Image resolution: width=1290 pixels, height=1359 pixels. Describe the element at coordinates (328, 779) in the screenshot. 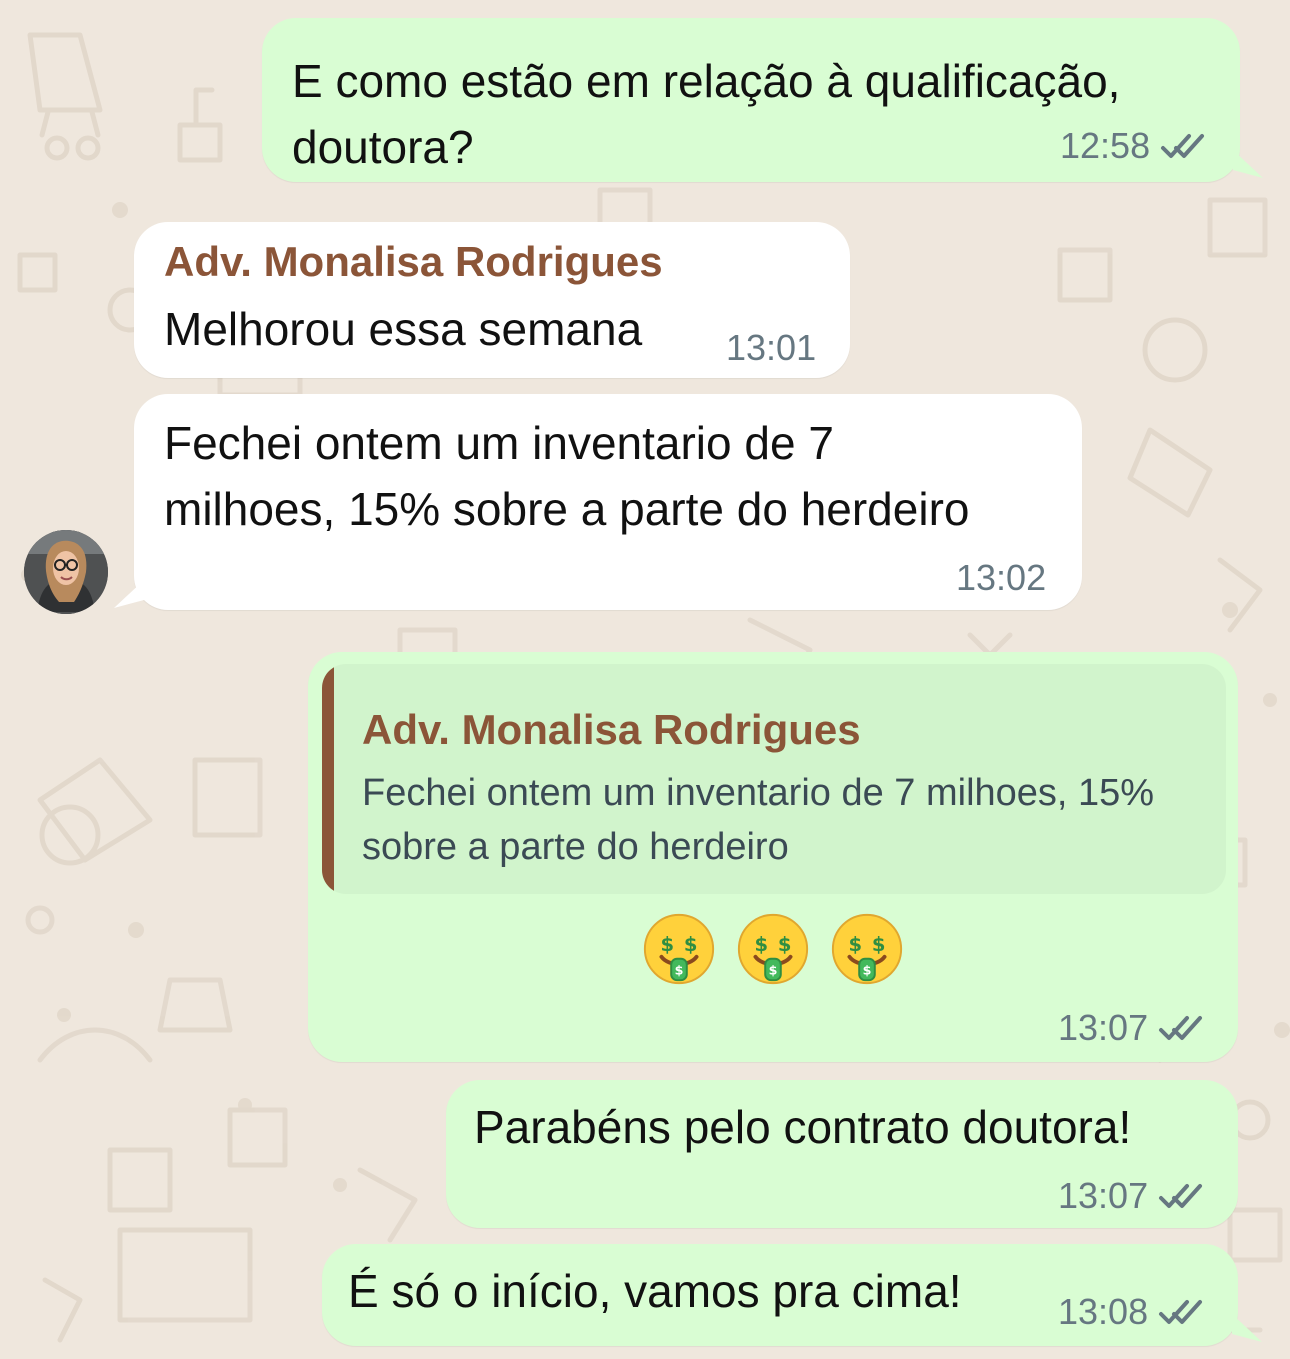

I see `quote-bar` at that location.